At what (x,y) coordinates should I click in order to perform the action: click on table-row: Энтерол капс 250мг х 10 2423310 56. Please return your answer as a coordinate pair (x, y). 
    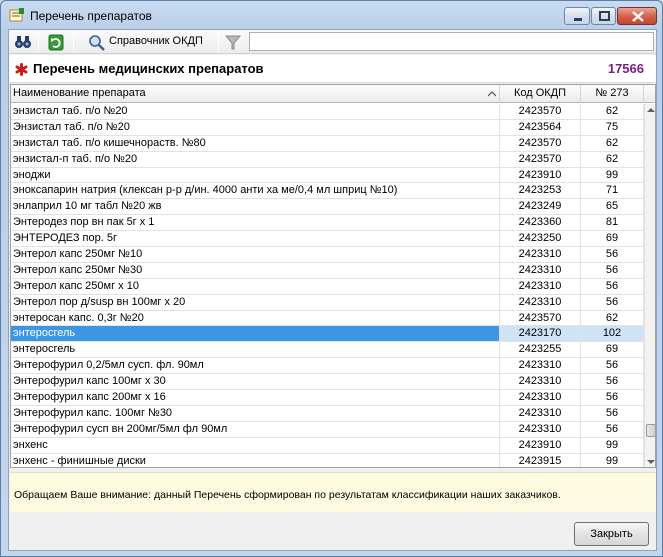
    Looking at the image, I should click on (327, 286).